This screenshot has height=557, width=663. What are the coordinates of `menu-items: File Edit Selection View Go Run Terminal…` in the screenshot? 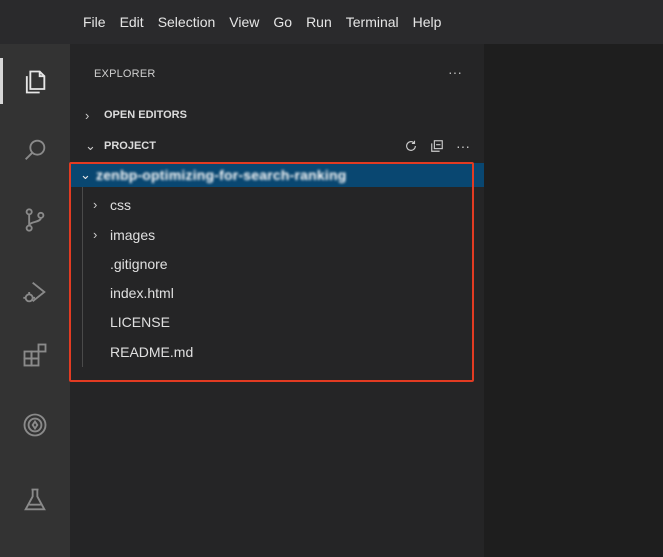 It's located at (269, 22).